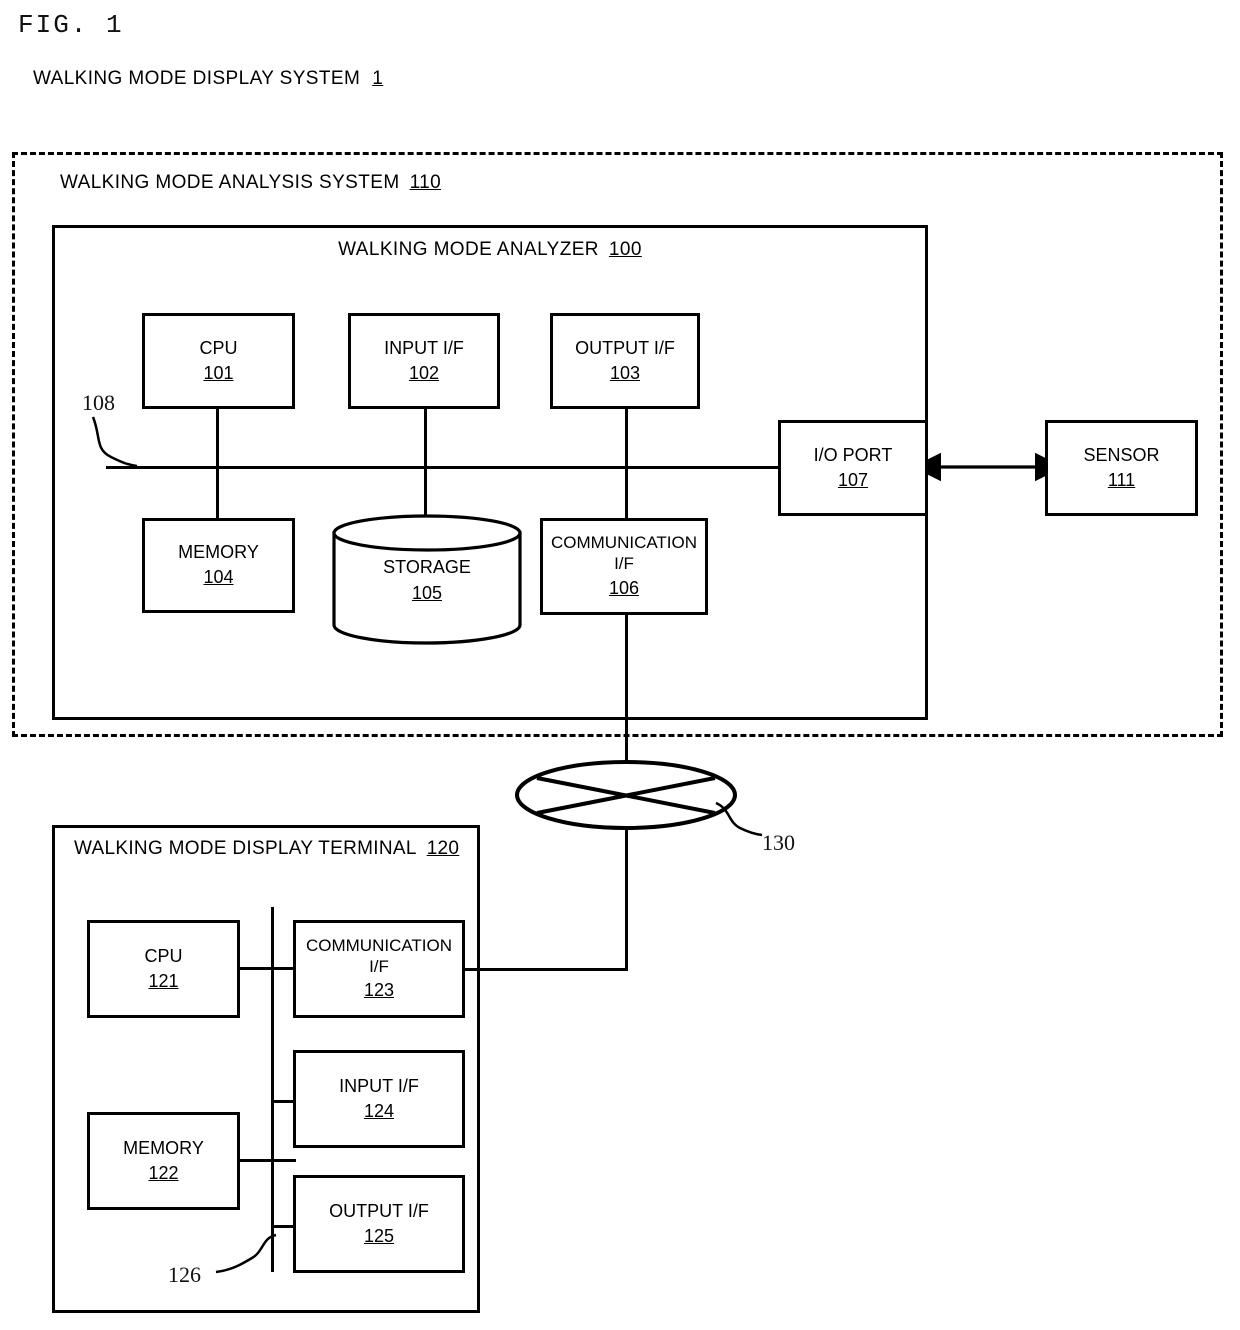 The width and height of the screenshot is (1240, 1330). I want to click on node-sensor-111: SENSOR 111, so click(1121, 468).